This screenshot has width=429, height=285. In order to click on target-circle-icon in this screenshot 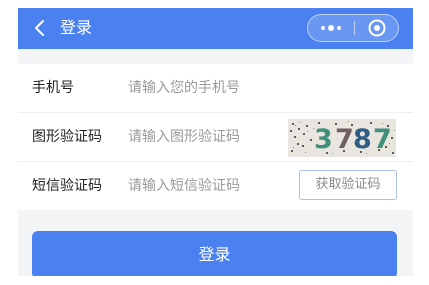, I will do `click(377, 28)`.